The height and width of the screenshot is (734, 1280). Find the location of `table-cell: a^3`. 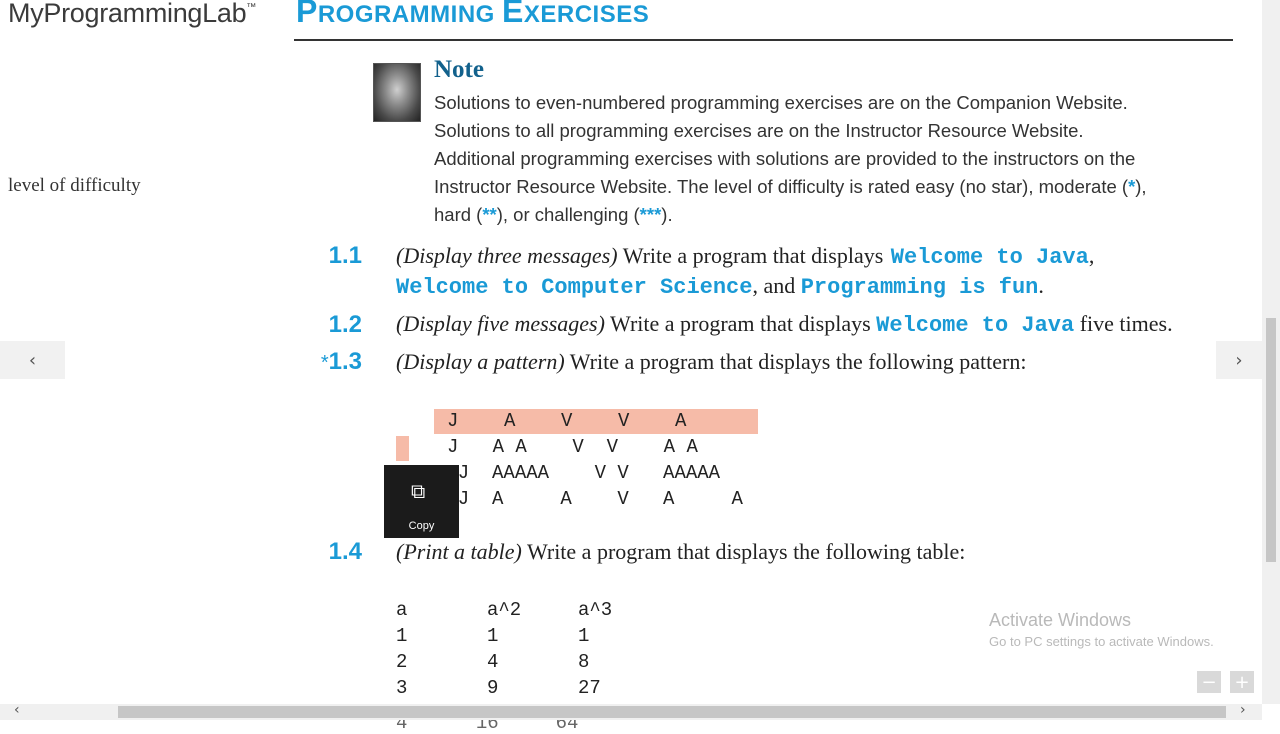

table-cell: a^3 is located at coordinates (595, 610).